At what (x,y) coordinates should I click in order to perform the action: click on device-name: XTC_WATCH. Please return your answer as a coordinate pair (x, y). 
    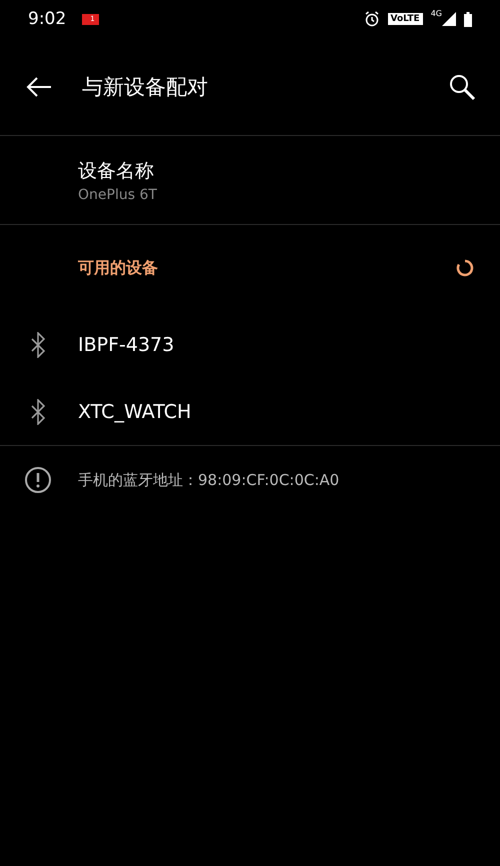
    Looking at the image, I should click on (135, 411).